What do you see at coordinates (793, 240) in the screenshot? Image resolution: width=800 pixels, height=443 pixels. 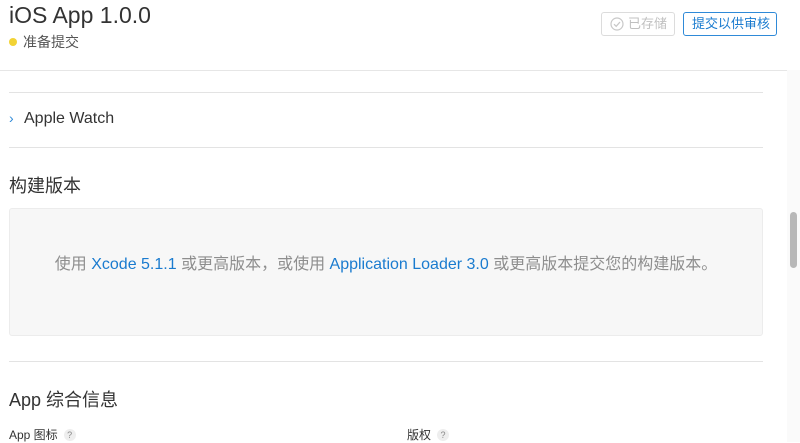 I see `scrollbar-thumb` at bounding box center [793, 240].